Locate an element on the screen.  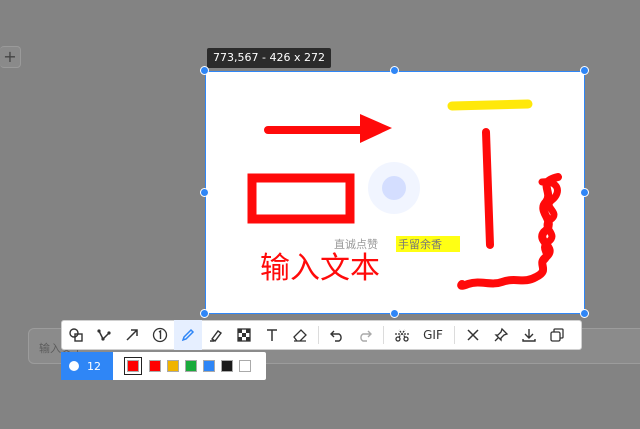
resize-handle-nw is located at coordinates (204, 70).